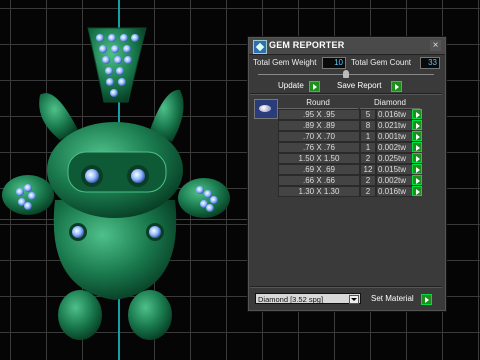 The image size is (480, 360). Describe the element at coordinates (260, 47) in the screenshot. I see `gem-reporter-icon` at that location.